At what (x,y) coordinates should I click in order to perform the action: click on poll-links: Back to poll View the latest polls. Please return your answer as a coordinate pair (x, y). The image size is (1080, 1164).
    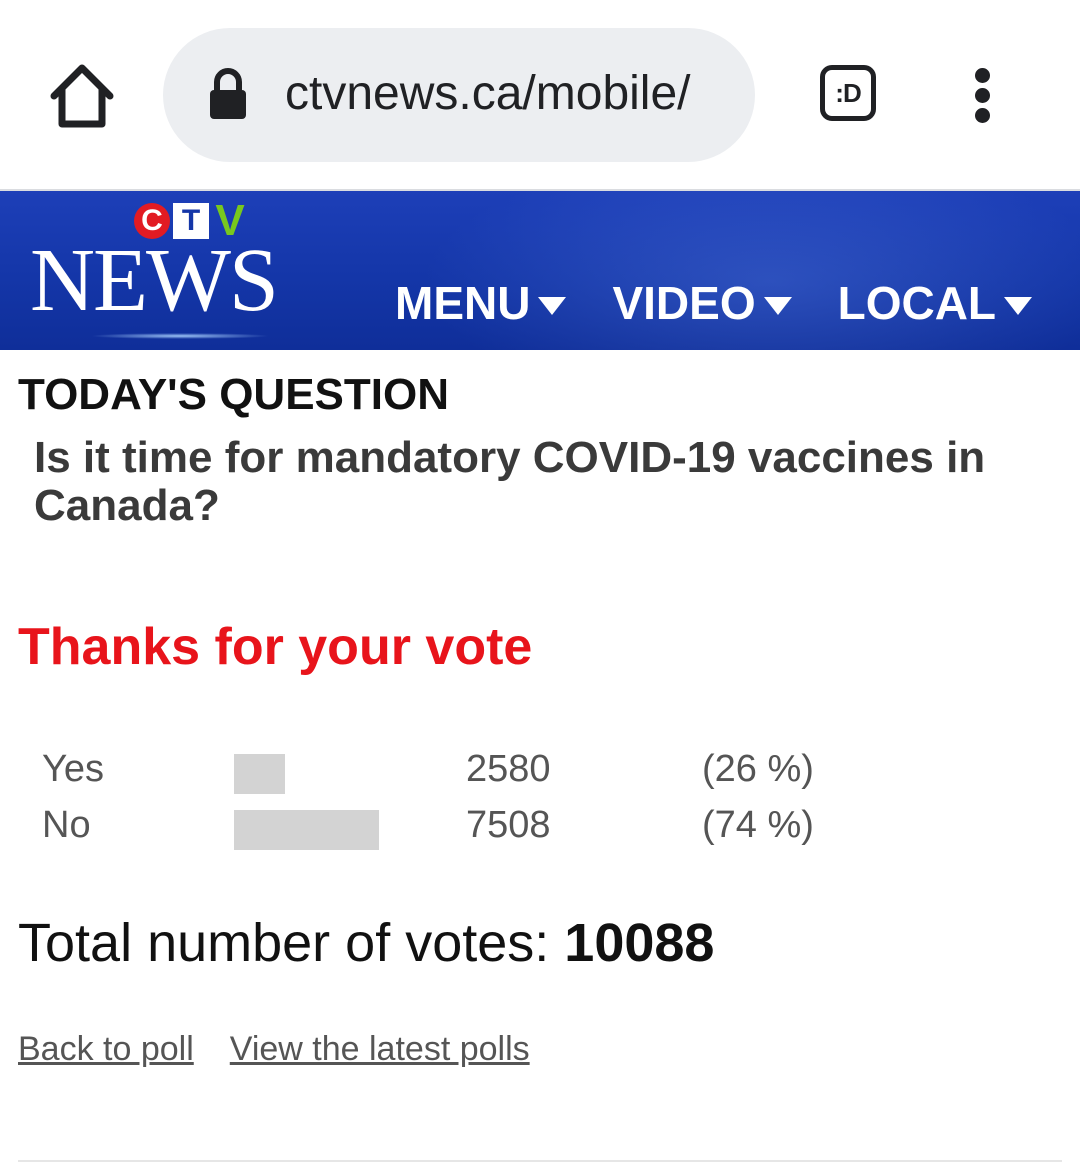
    Looking at the image, I should click on (274, 1049).